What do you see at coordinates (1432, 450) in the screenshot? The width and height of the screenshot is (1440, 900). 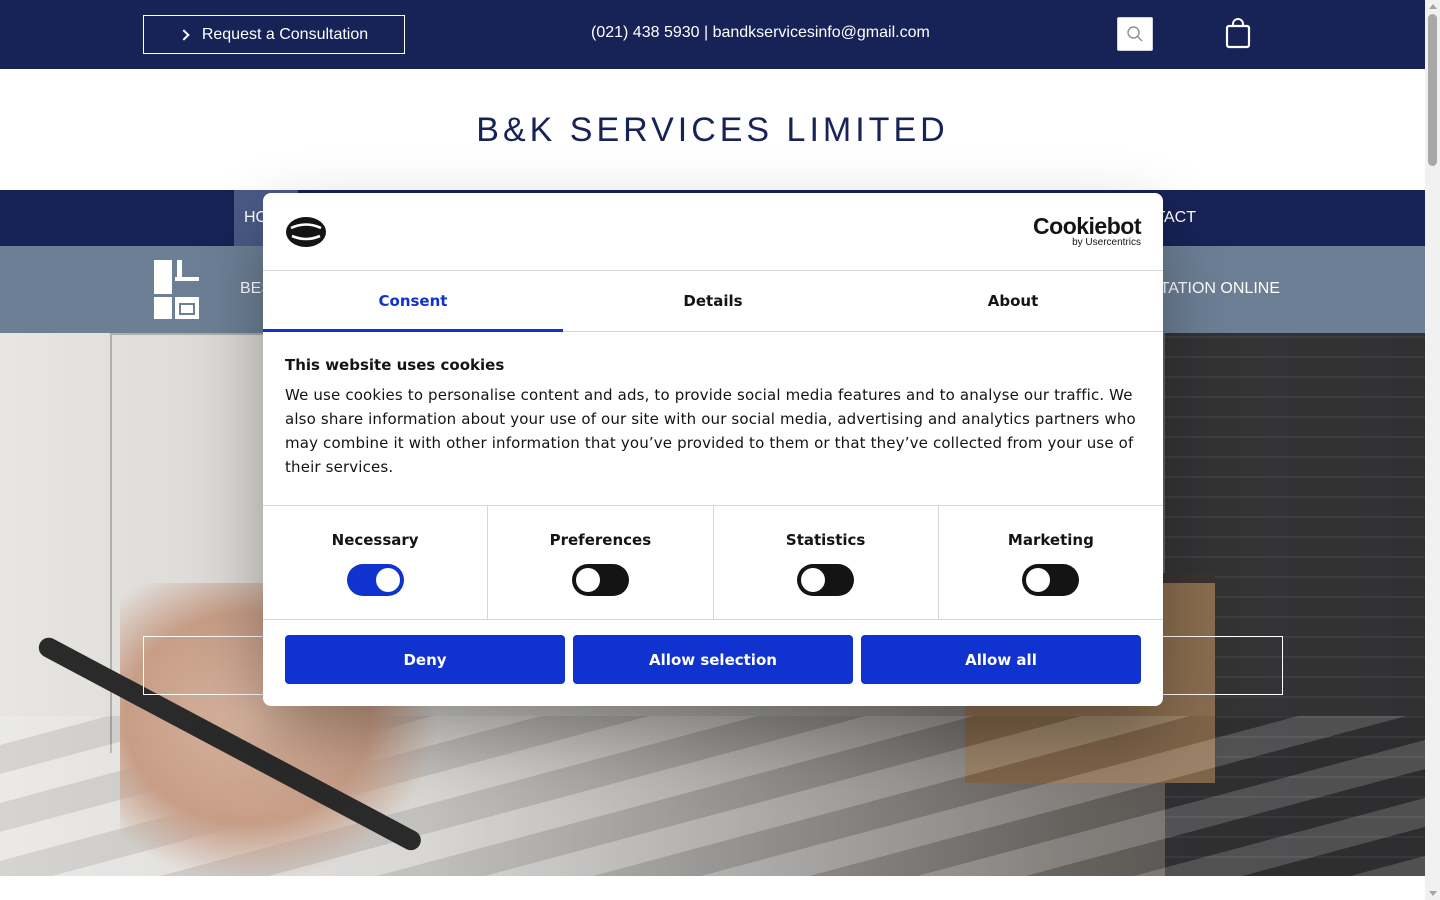 I see `page-scrollbar` at bounding box center [1432, 450].